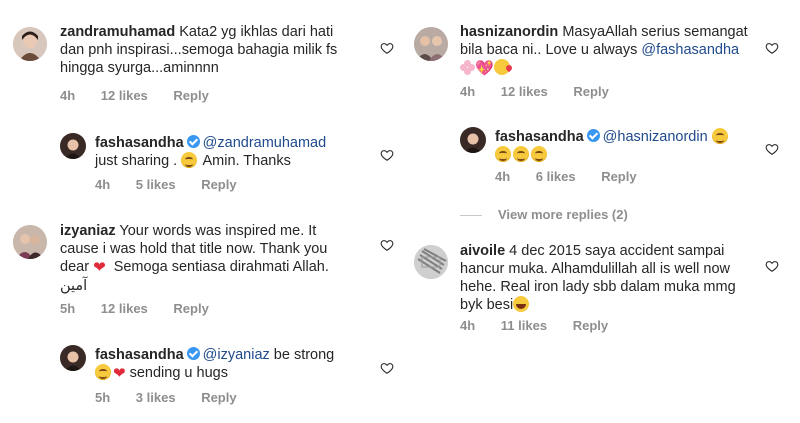 This screenshot has width=800, height=423. Describe the element at coordinates (509, 32) in the screenshot. I see `comment-username: hasnizanordin` at that location.